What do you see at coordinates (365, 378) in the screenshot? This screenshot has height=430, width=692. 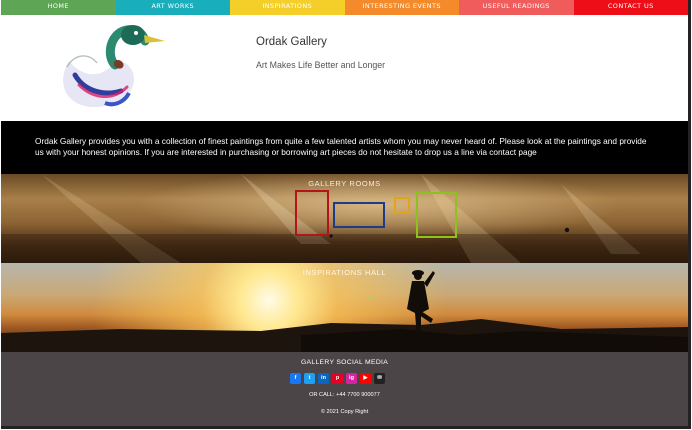 I see `youtube-icon: ▶` at bounding box center [365, 378].